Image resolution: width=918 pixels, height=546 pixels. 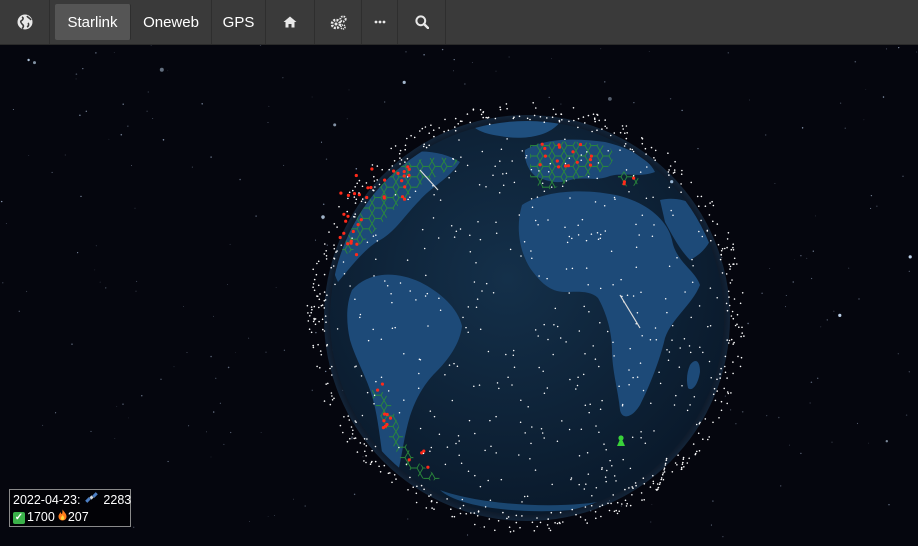 I want to click on tab-oneweb: Oneweb, so click(x=171, y=22).